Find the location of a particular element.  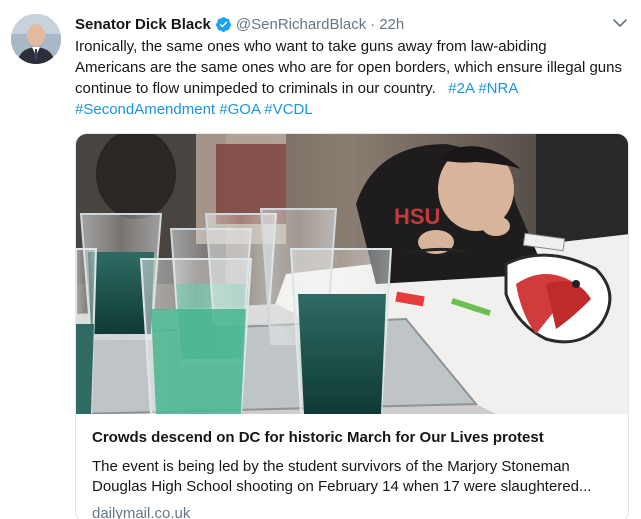

hashtag-link: #VCDL is located at coordinates (288, 109).